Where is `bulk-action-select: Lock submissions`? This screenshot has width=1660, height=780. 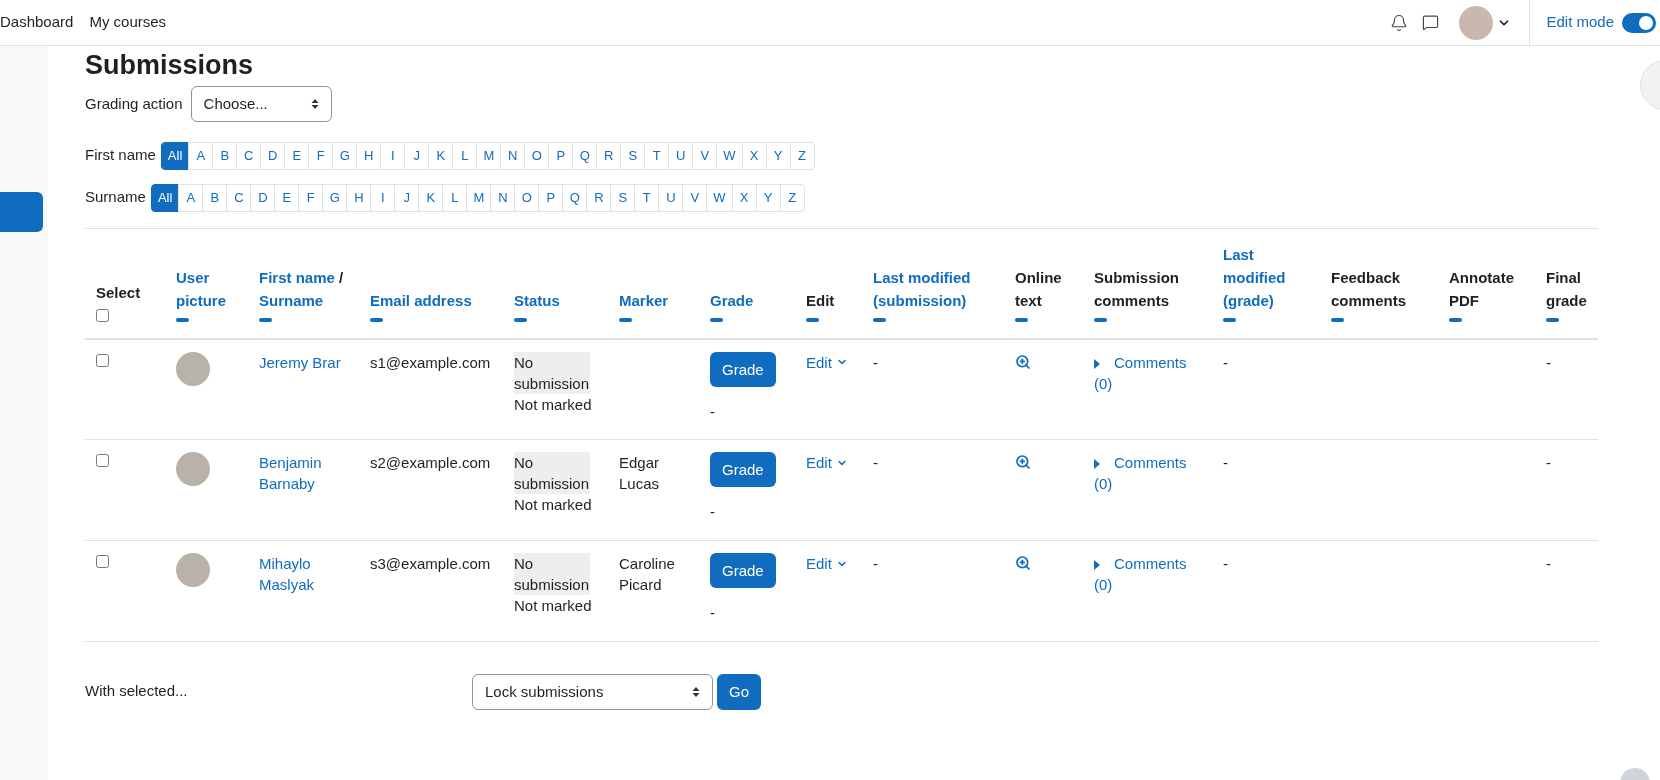
bulk-action-select: Lock submissions is located at coordinates (592, 692).